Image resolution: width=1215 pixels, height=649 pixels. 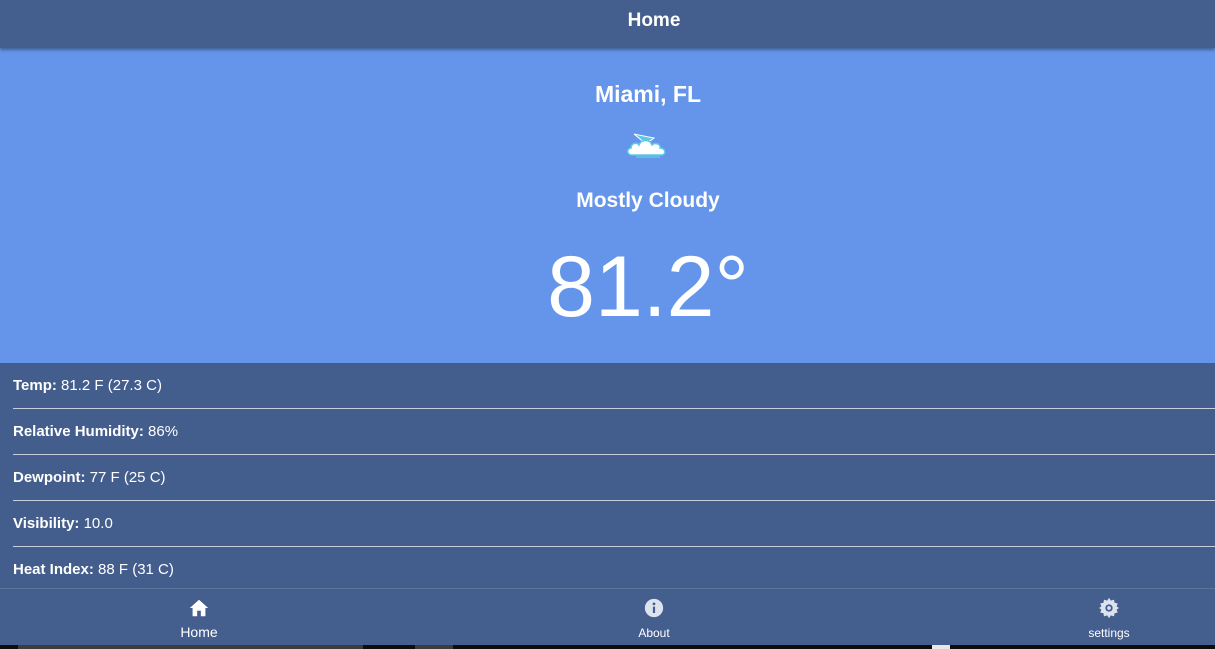 What do you see at coordinates (133, 569) in the screenshot?
I see `detail-value: 88 F (31 C)` at bounding box center [133, 569].